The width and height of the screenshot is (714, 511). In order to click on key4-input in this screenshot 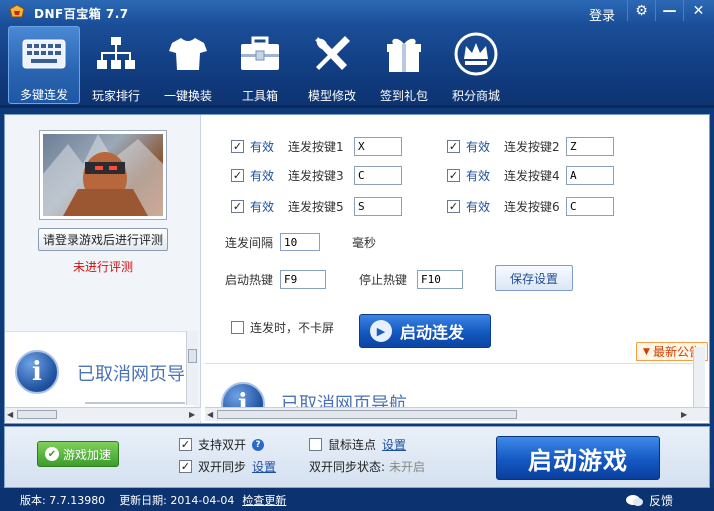, I will do `click(590, 175)`.